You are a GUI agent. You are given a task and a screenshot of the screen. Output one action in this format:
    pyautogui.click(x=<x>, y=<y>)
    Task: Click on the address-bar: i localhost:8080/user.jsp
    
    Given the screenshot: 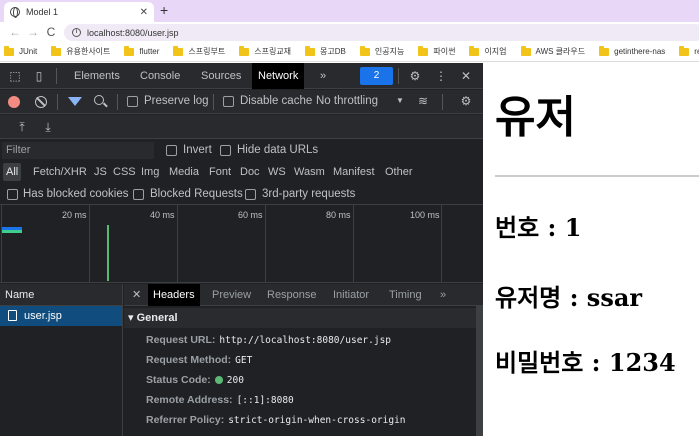 What is the action you would take?
    pyautogui.click(x=381, y=32)
    